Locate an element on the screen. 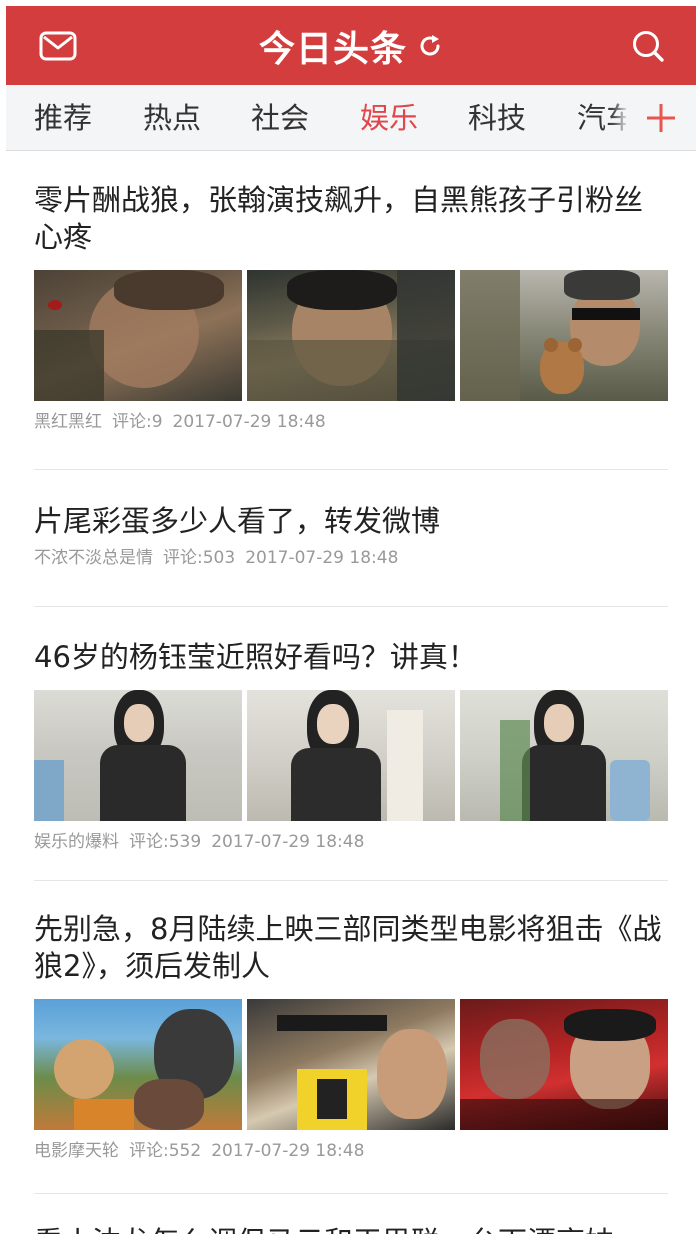 The width and height of the screenshot is (698, 1238). tab-hot: 热点 is located at coordinates (172, 117).